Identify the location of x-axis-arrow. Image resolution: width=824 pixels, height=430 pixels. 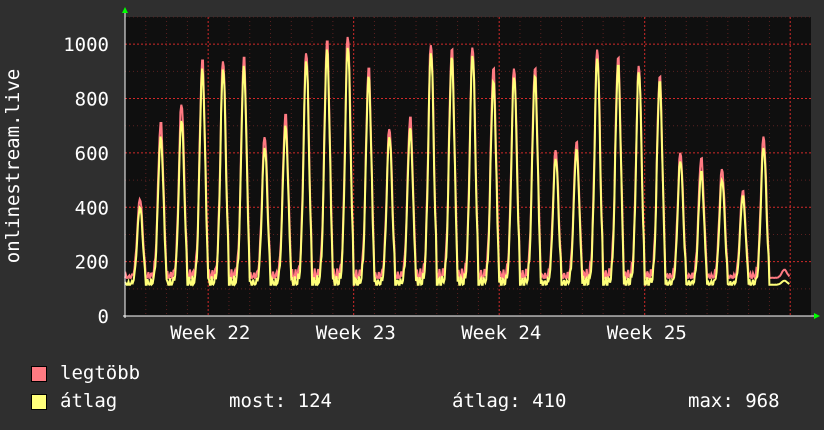
(817, 316).